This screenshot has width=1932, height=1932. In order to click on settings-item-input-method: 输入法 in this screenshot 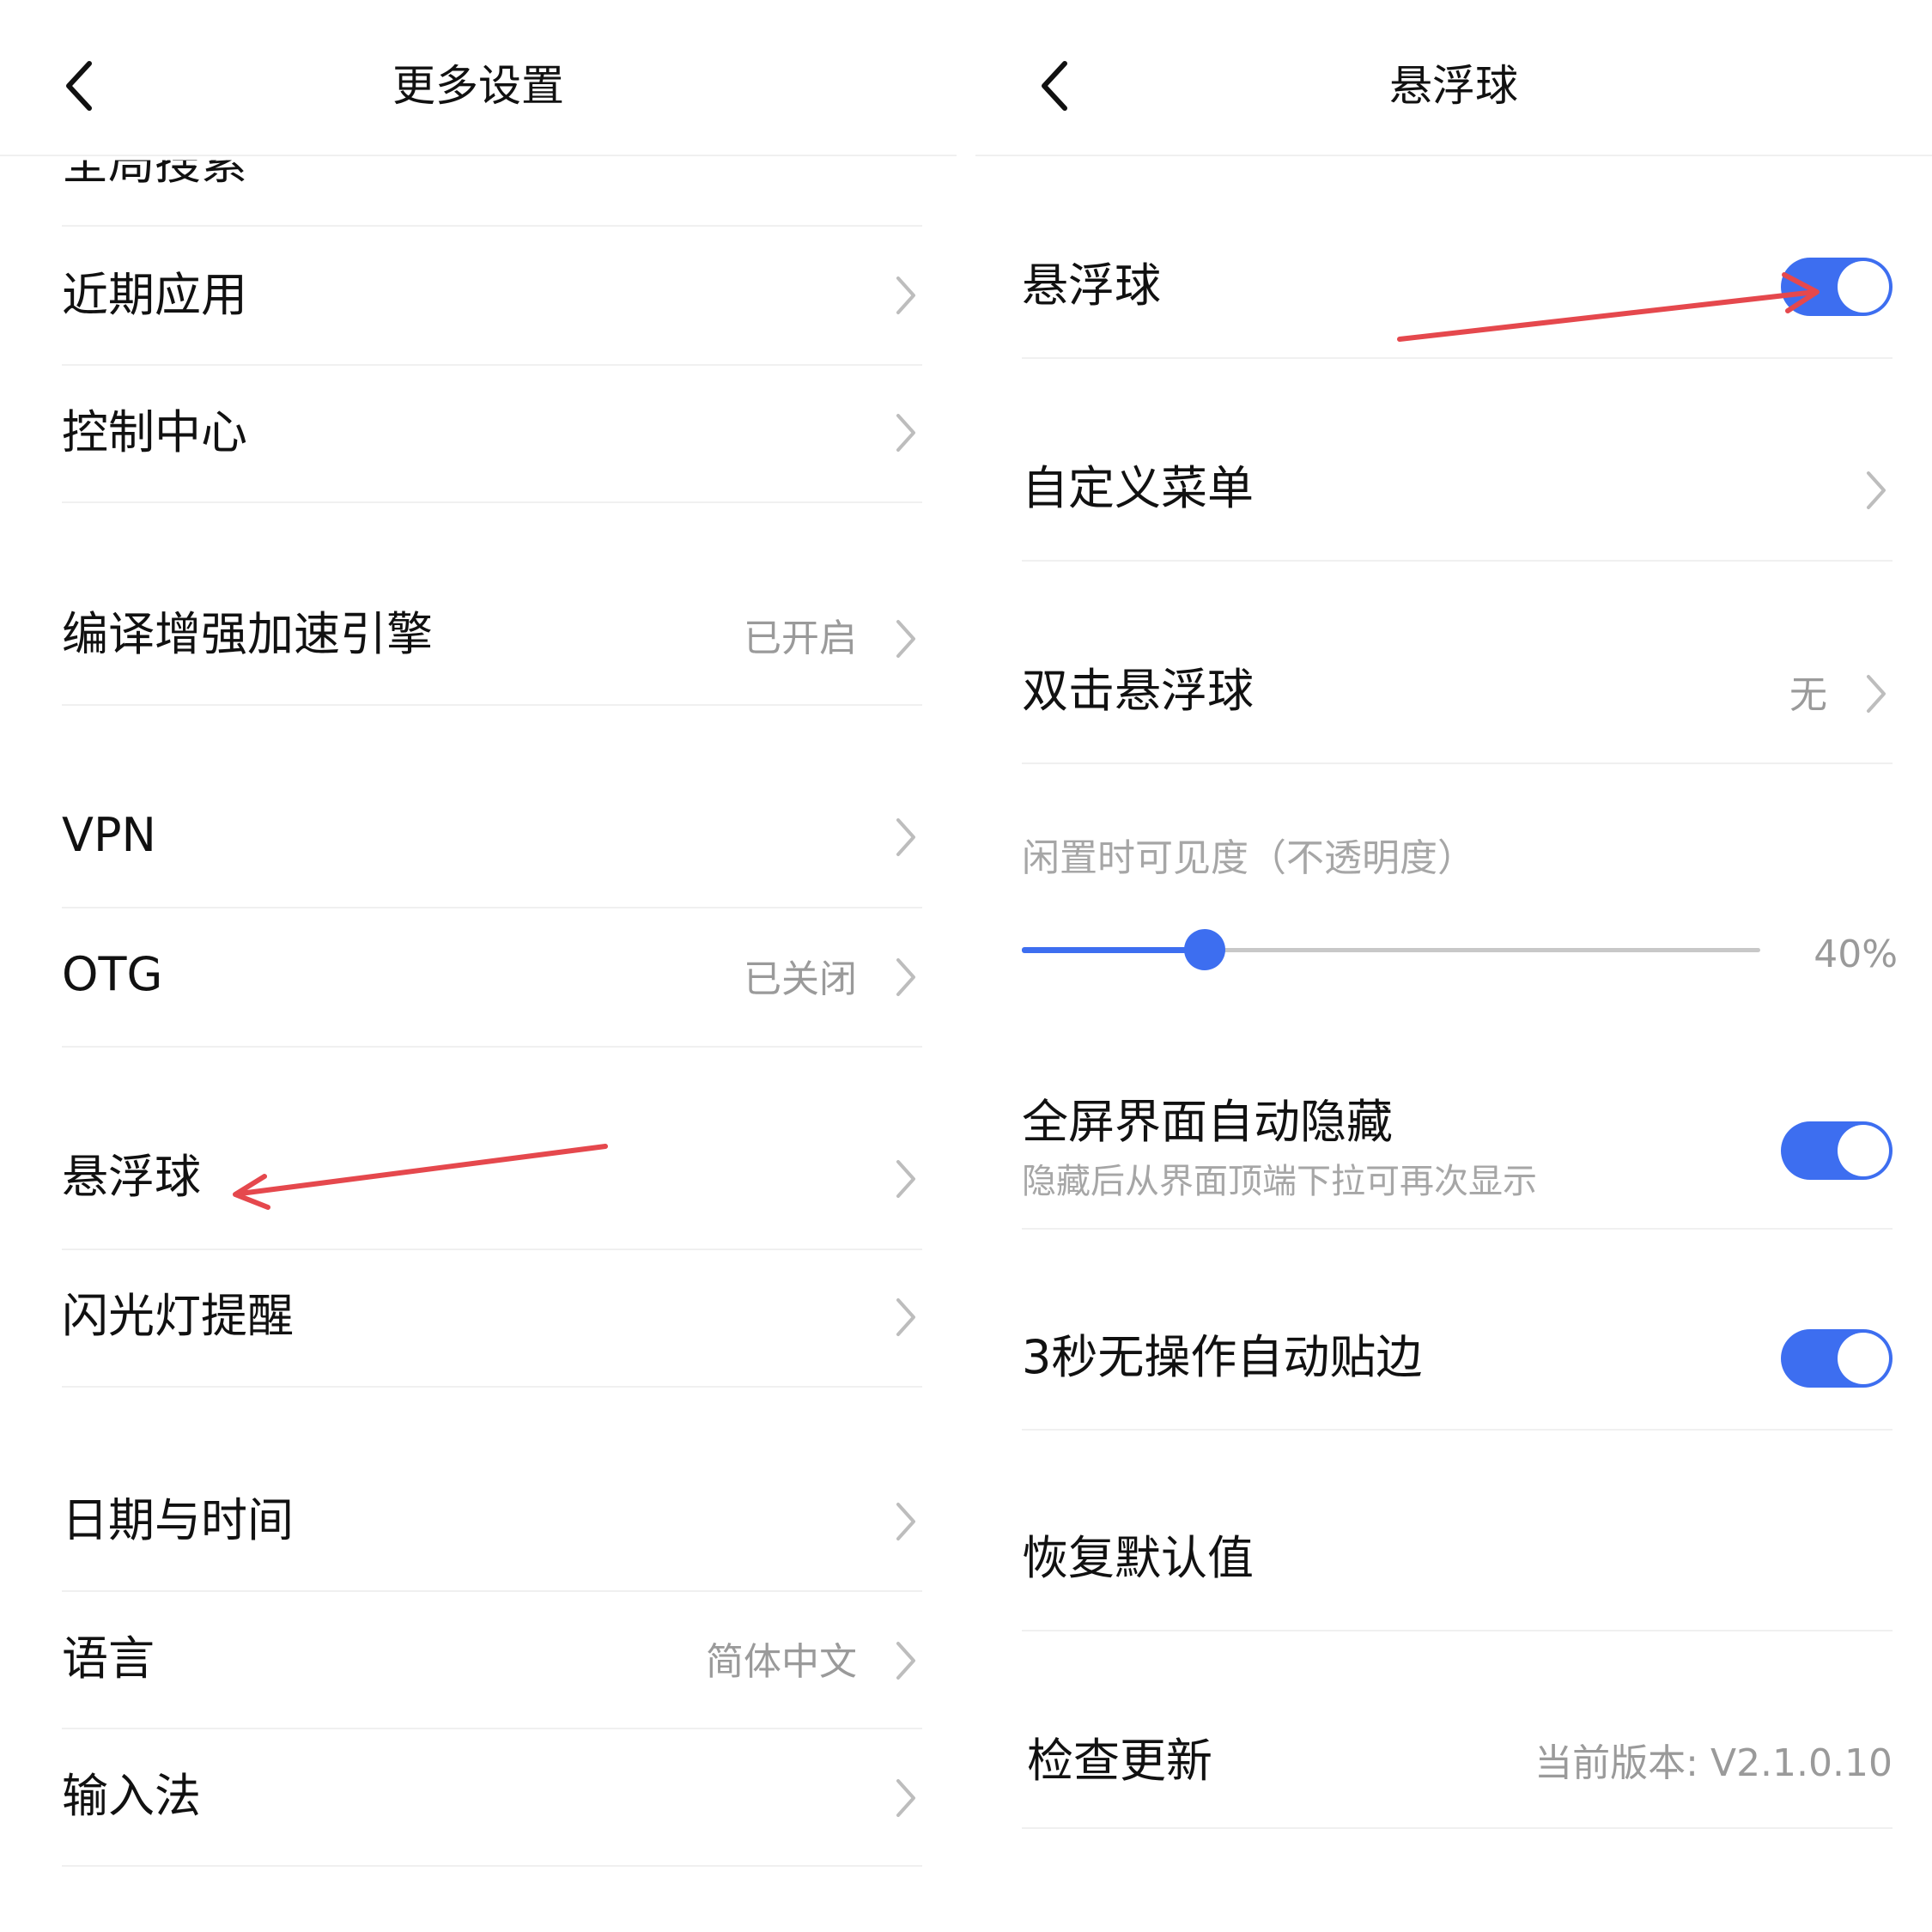, I will do `click(492, 1798)`.